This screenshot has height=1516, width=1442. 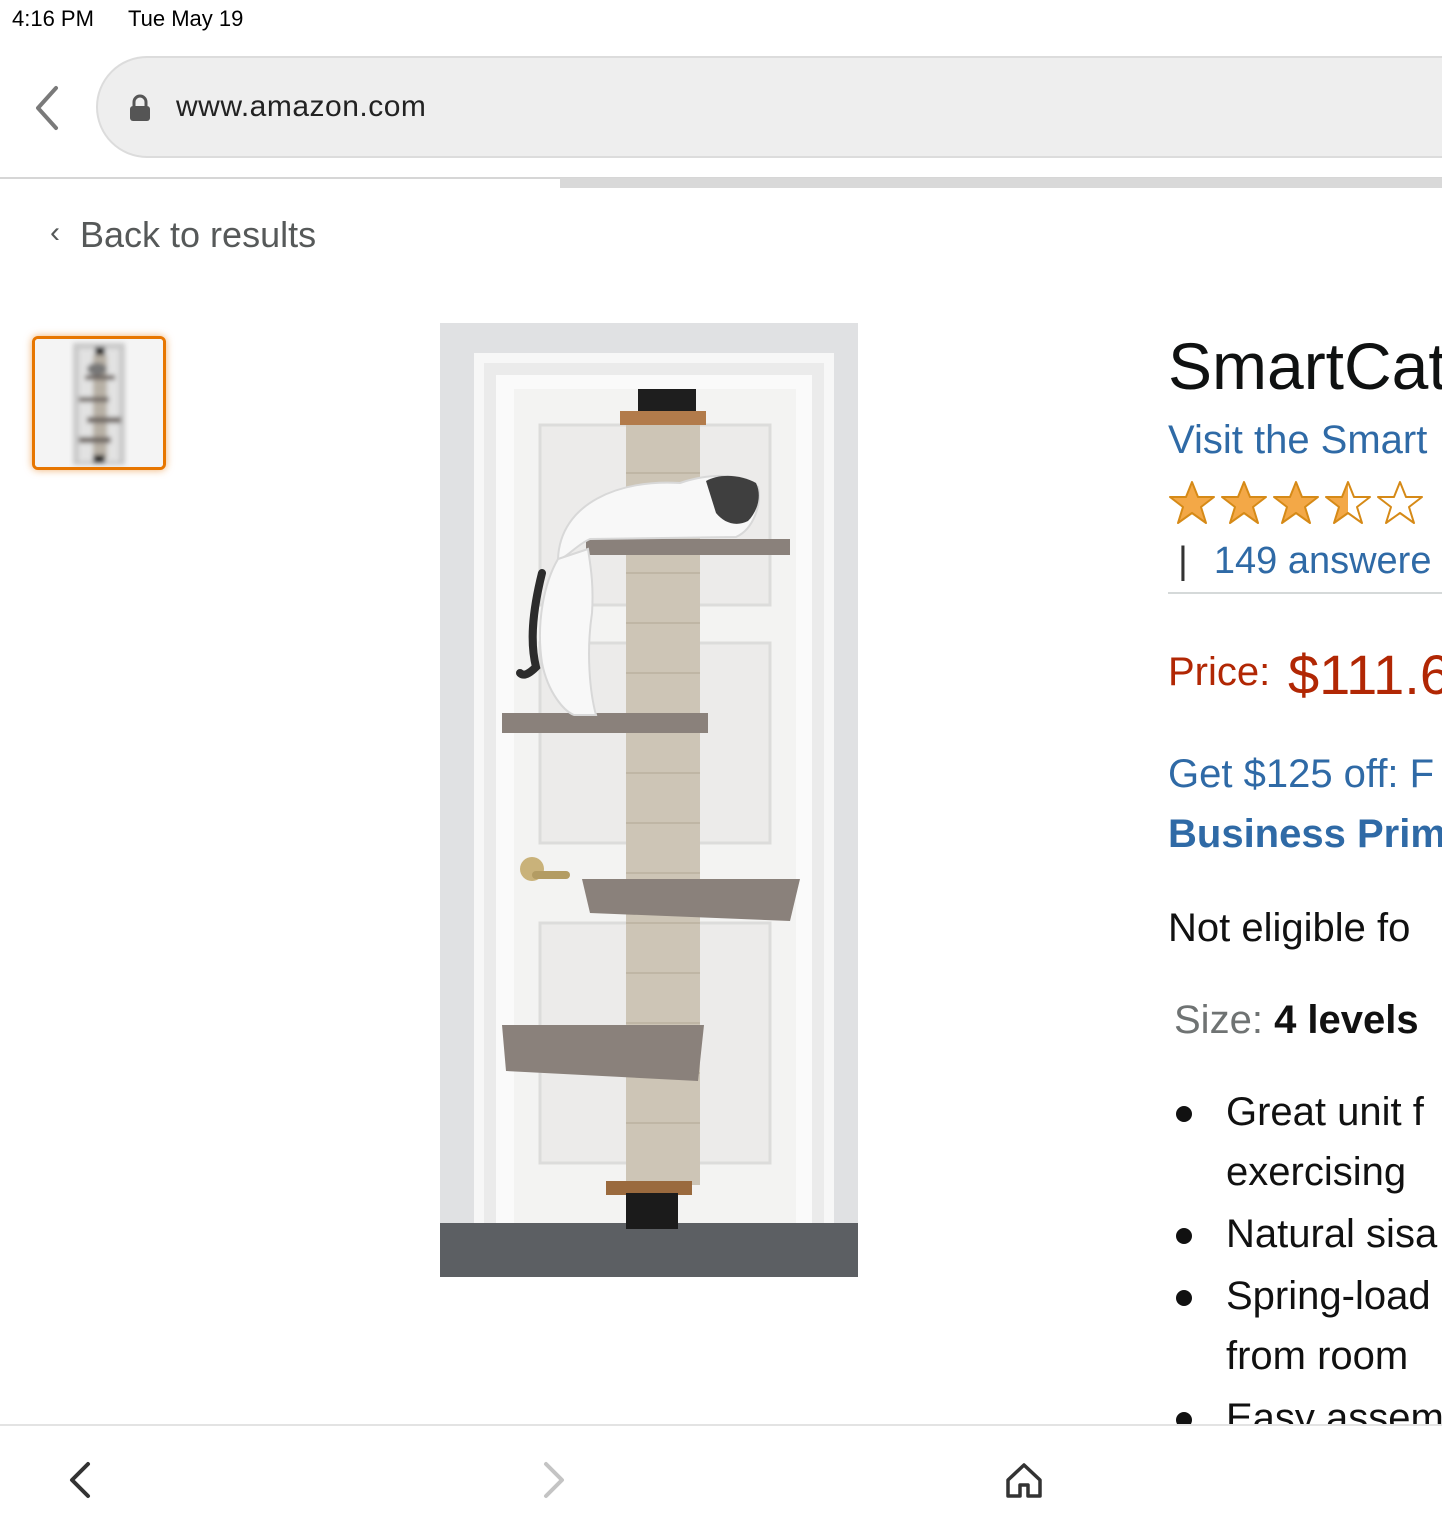 What do you see at coordinates (1305, 593) in the screenshot?
I see `divider` at bounding box center [1305, 593].